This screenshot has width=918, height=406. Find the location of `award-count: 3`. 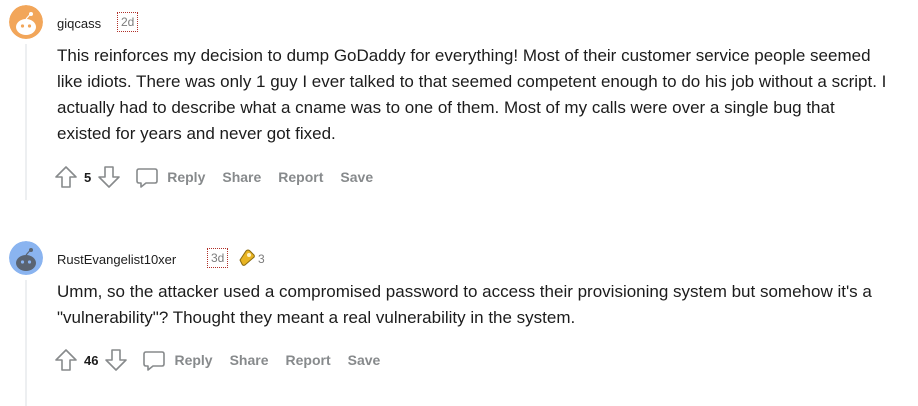

award-count: 3 is located at coordinates (261, 259).